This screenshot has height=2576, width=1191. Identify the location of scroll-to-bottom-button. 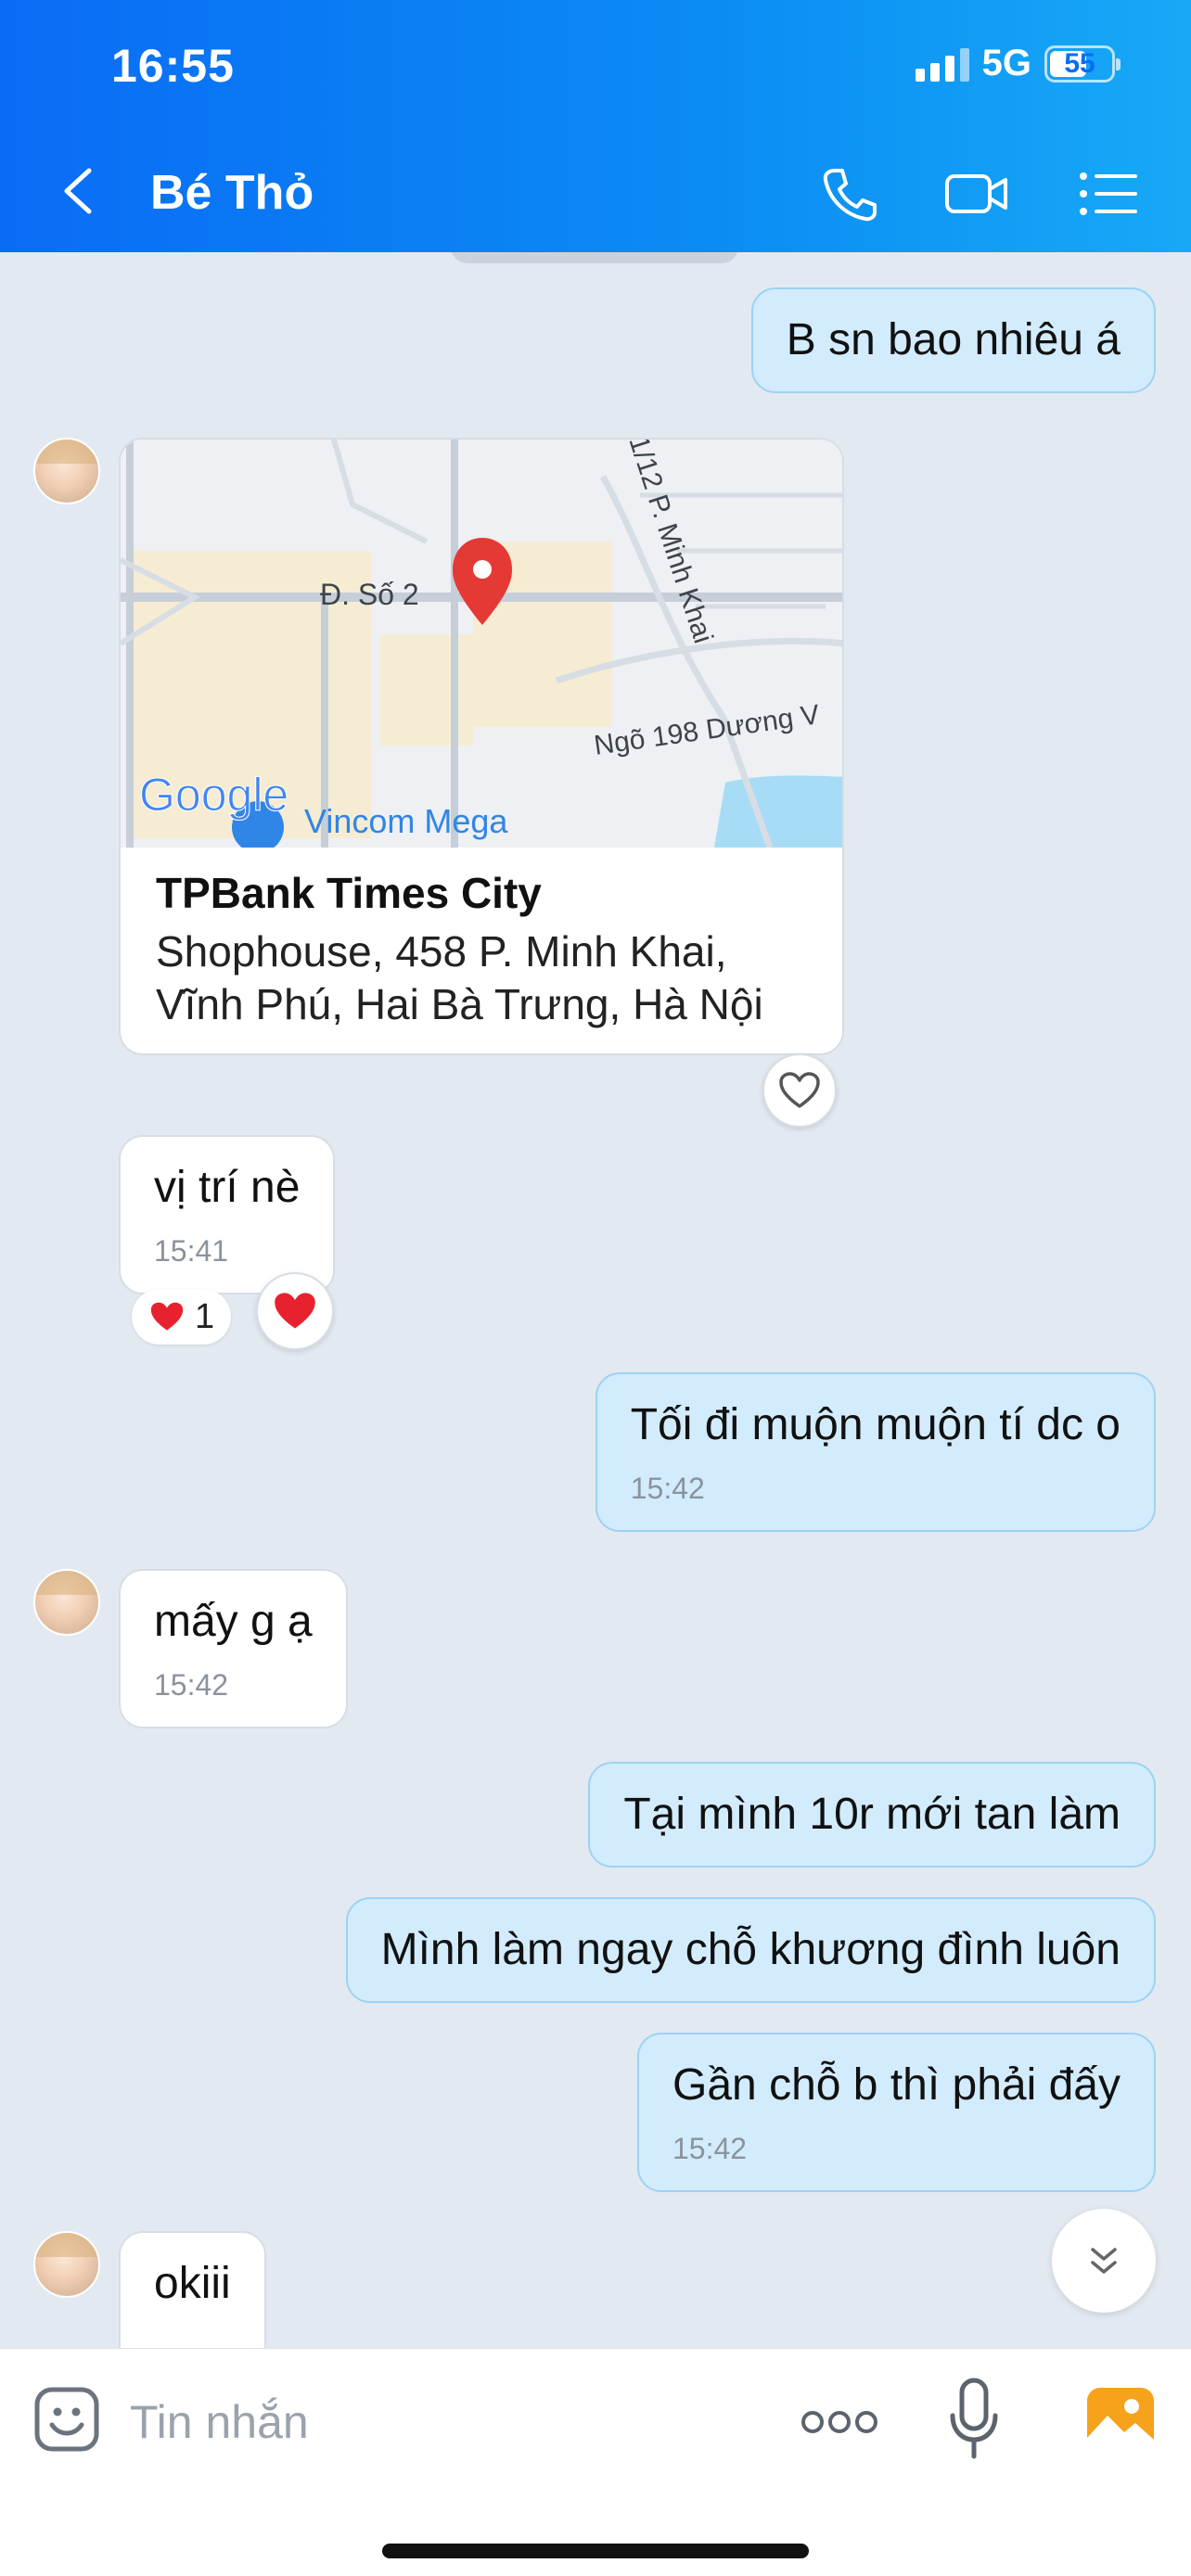
(1104, 2261).